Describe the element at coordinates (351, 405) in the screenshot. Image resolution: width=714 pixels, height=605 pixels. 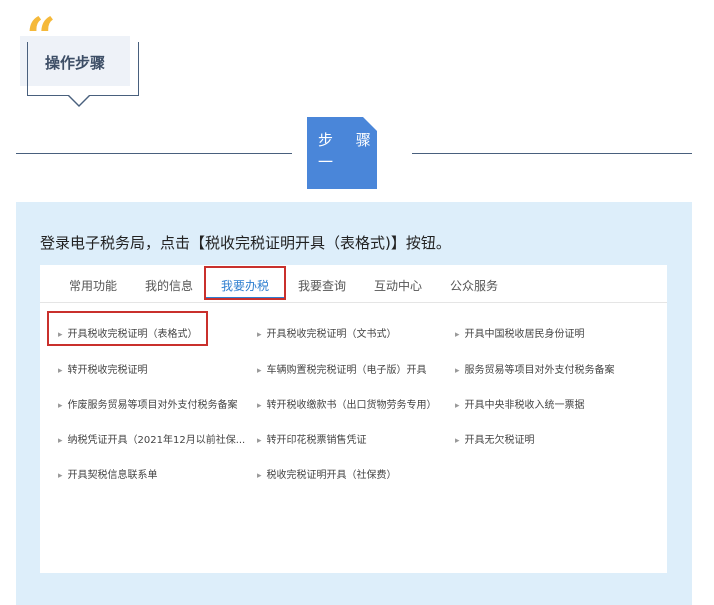
I see `menu-item-label: 转开税收缴款书（出口货物劳务专用）` at that location.